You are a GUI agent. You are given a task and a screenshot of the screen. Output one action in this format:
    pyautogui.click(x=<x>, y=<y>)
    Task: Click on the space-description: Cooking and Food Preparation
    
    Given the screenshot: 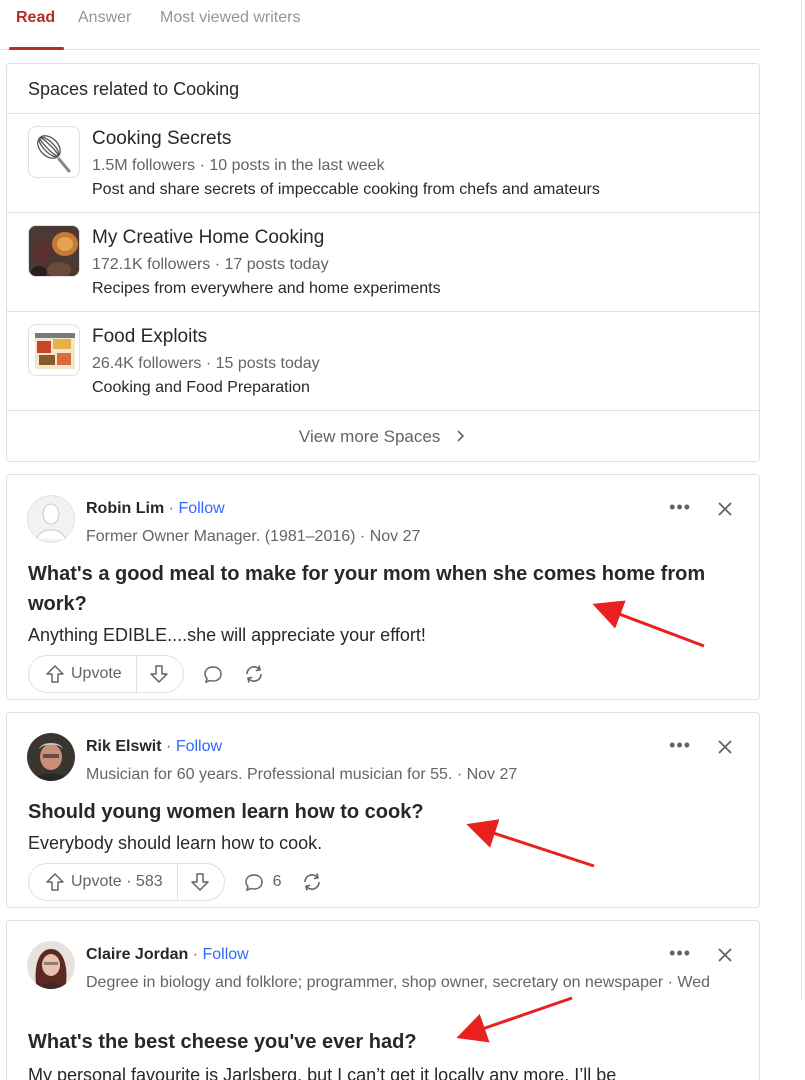 What is the action you would take?
    pyautogui.click(x=201, y=387)
    